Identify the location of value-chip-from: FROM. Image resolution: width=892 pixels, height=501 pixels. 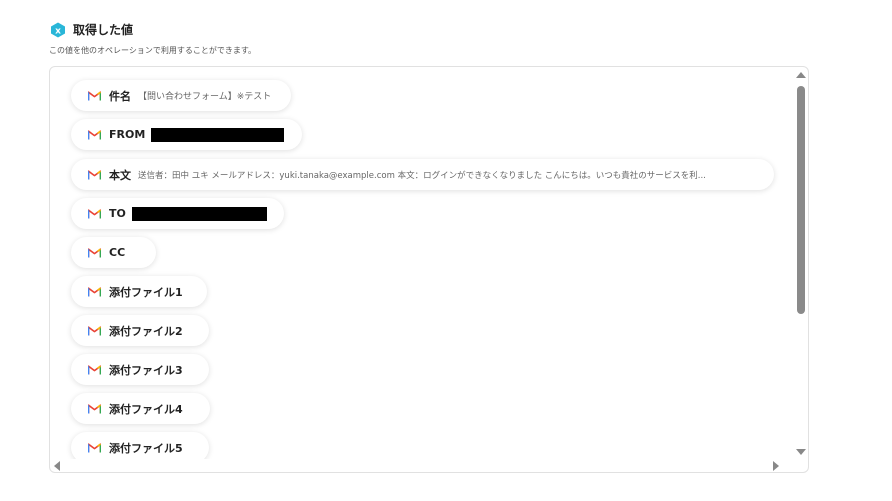
(186, 134).